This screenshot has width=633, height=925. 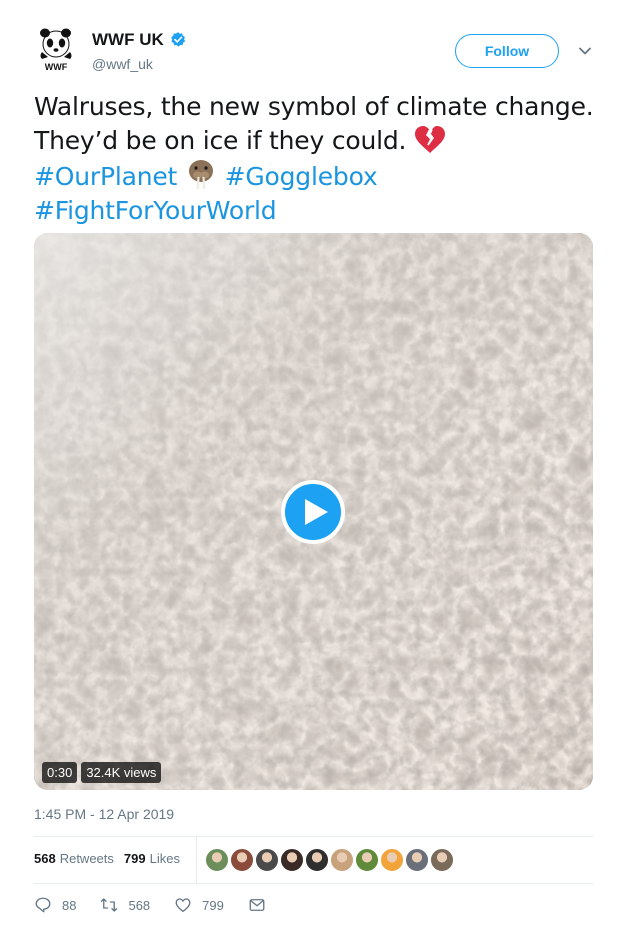 What do you see at coordinates (199, 905) in the screenshot?
I see `like-action: 799` at bounding box center [199, 905].